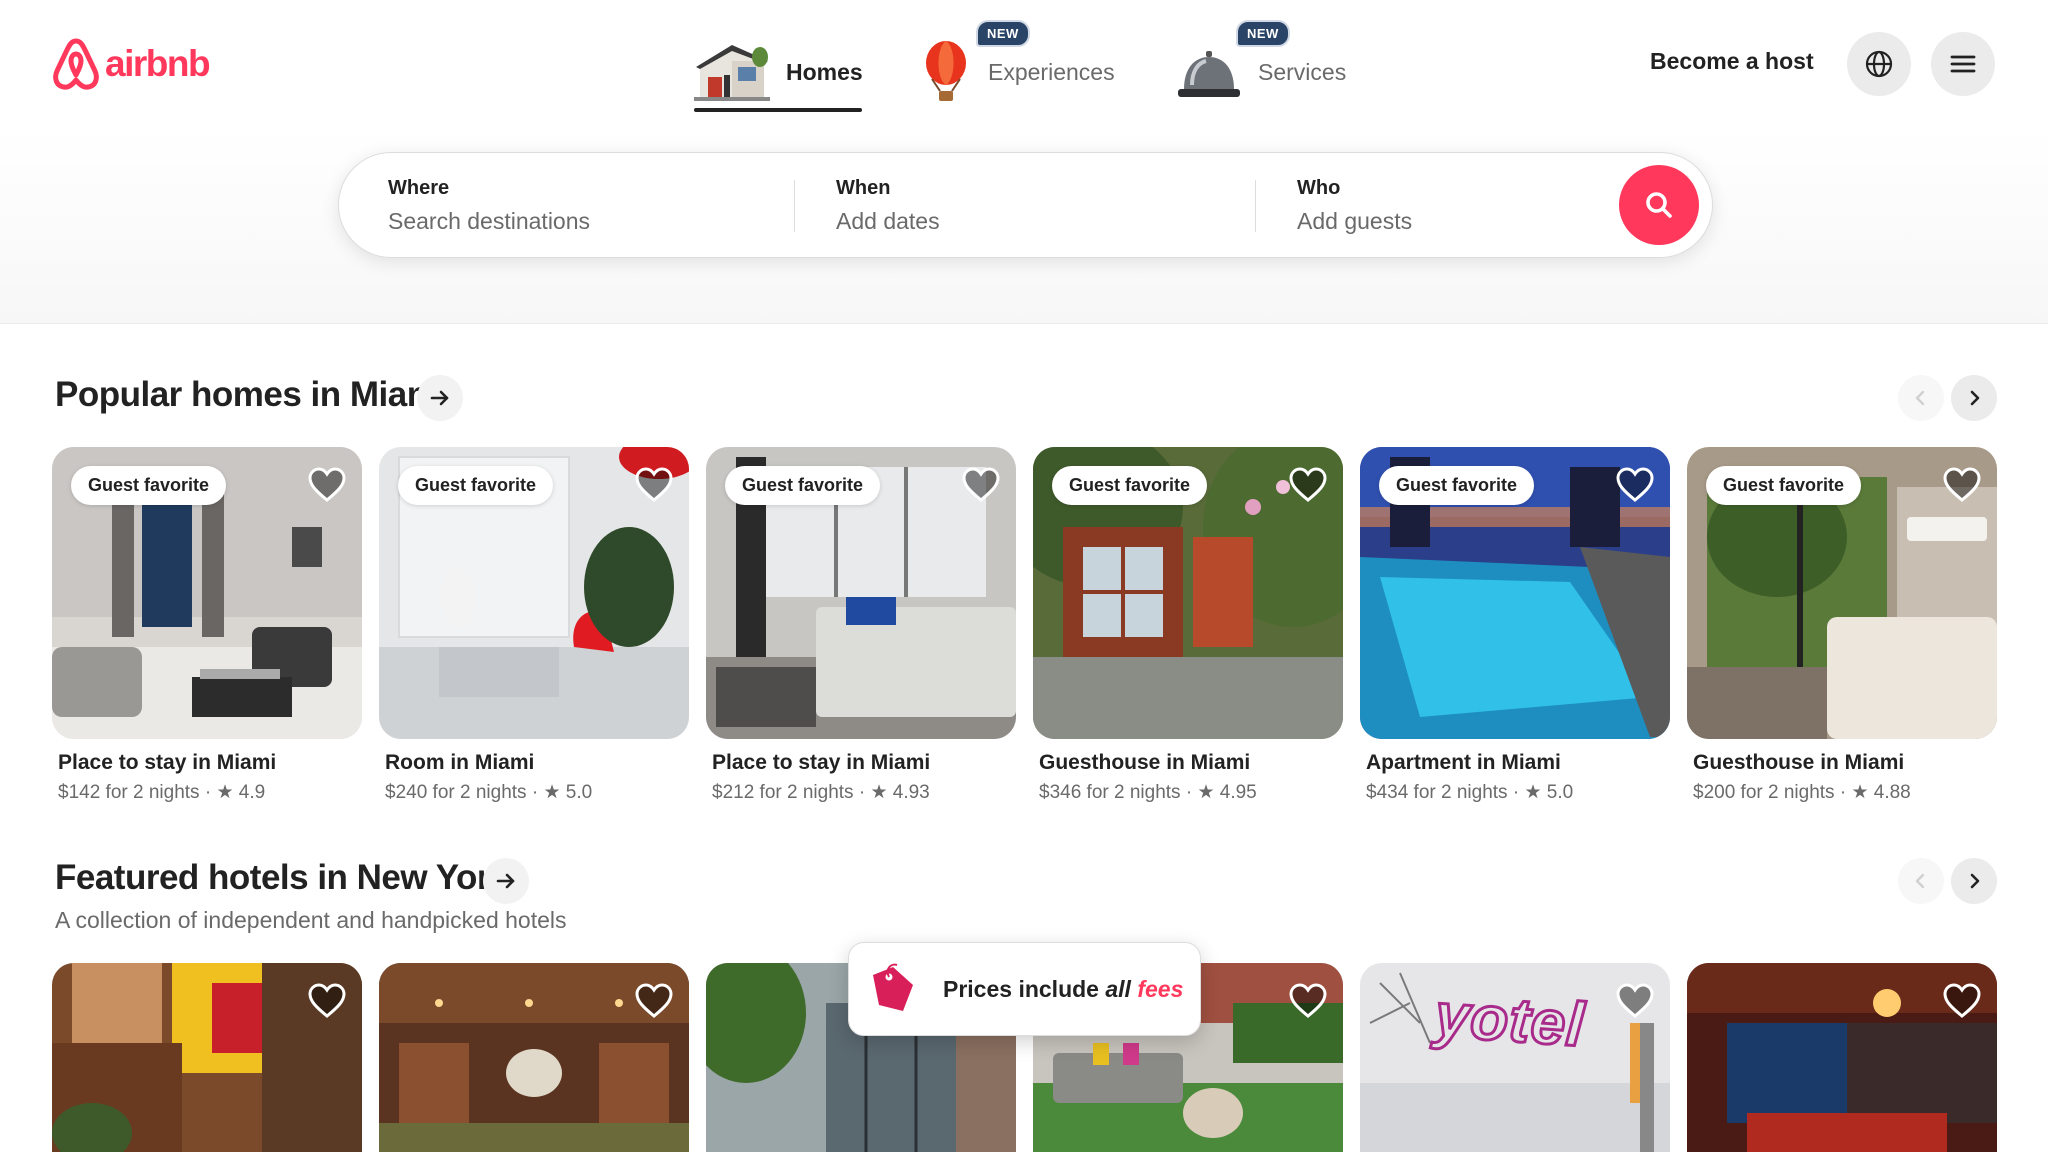 This screenshot has height=1152, width=2048. Describe the element at coordinates (911, 792) in the screenshot. I see `listing-rating: 4.93` at that location.